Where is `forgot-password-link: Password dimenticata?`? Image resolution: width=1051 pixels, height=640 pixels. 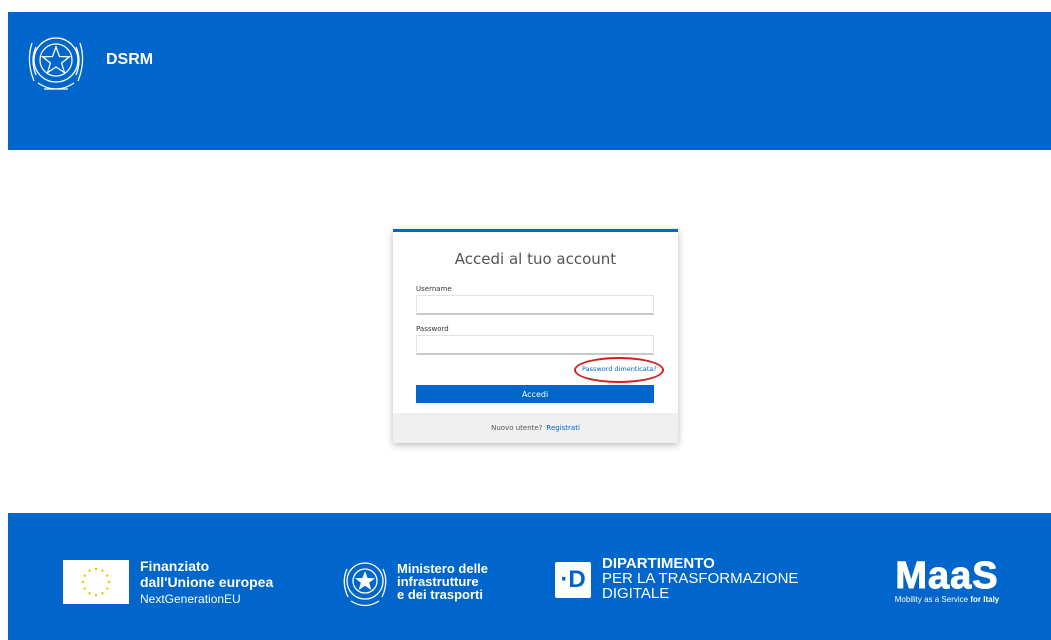
forgot-password-link: Password dimenticata? is located at coordinates (619, 369).